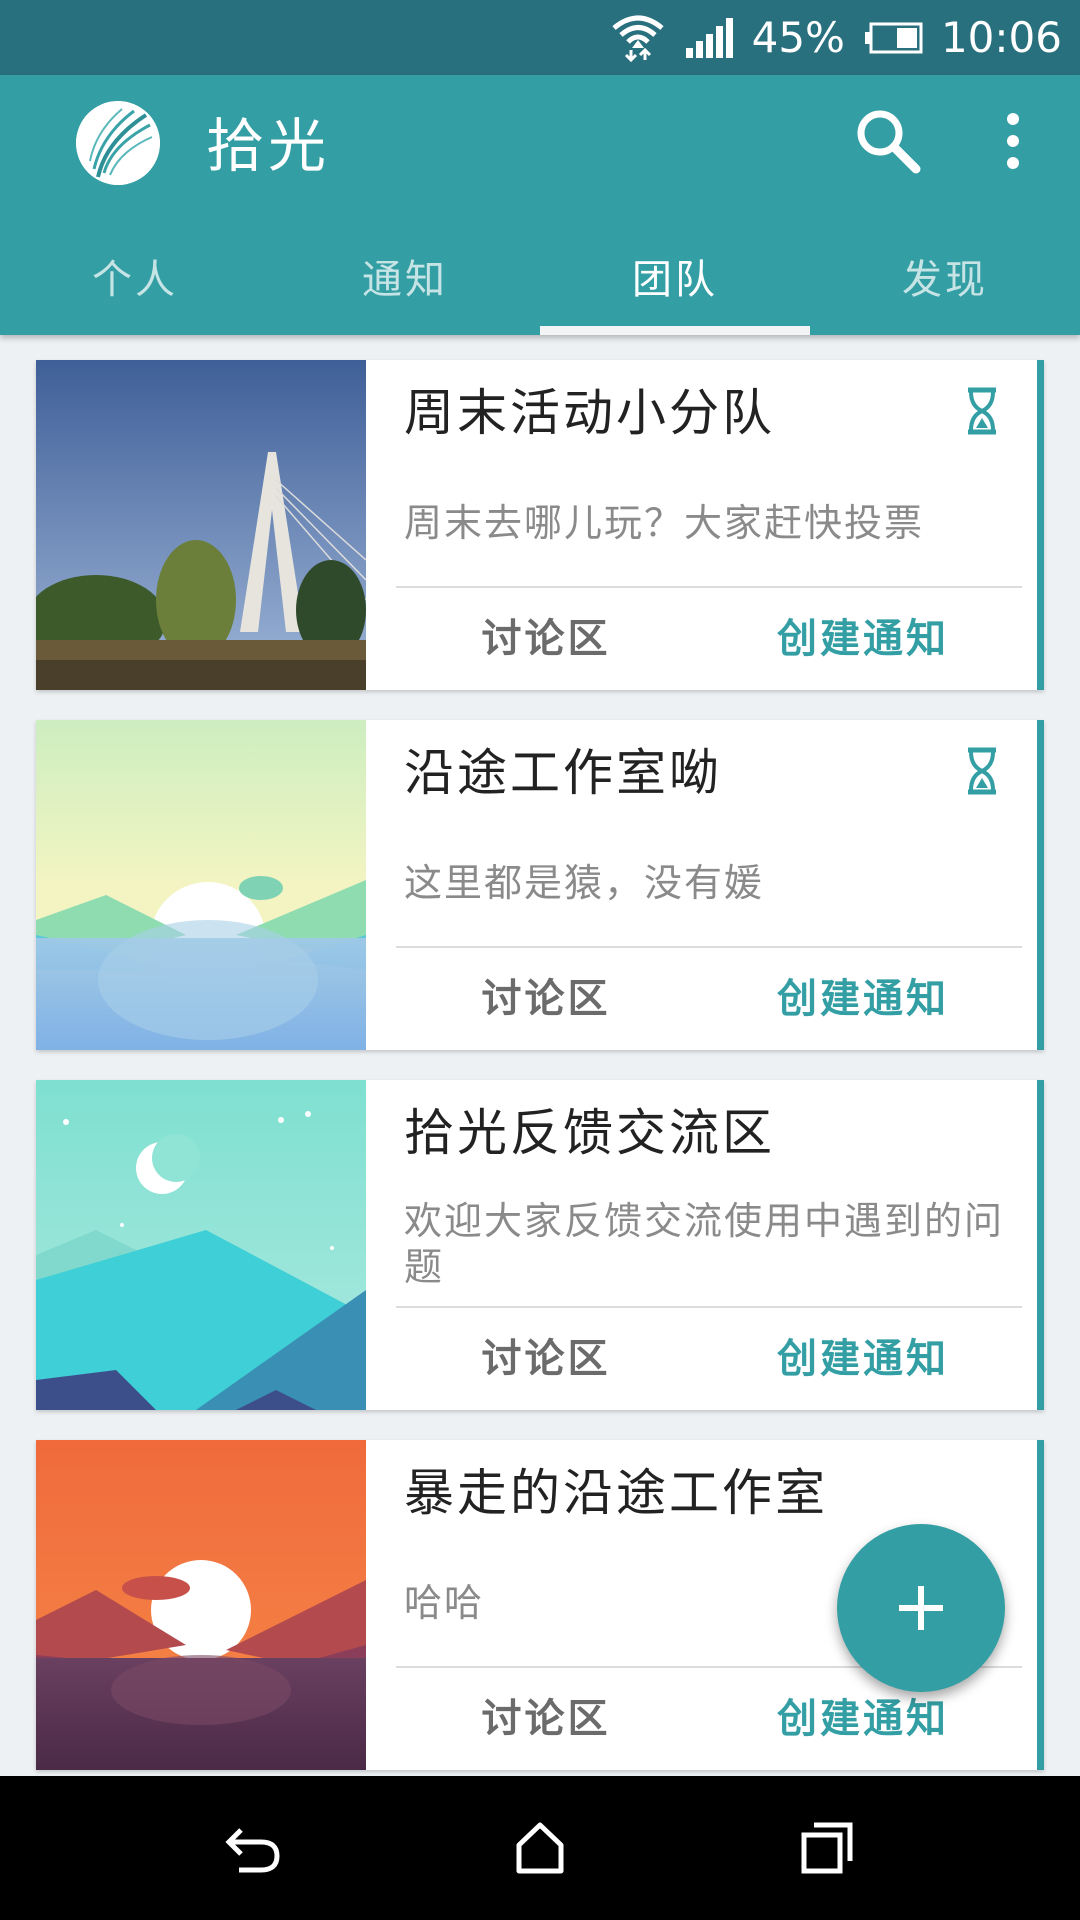 This screenshot has height=1920, width=1080. I want to click on team-image-sunrise, so click(201, 885).